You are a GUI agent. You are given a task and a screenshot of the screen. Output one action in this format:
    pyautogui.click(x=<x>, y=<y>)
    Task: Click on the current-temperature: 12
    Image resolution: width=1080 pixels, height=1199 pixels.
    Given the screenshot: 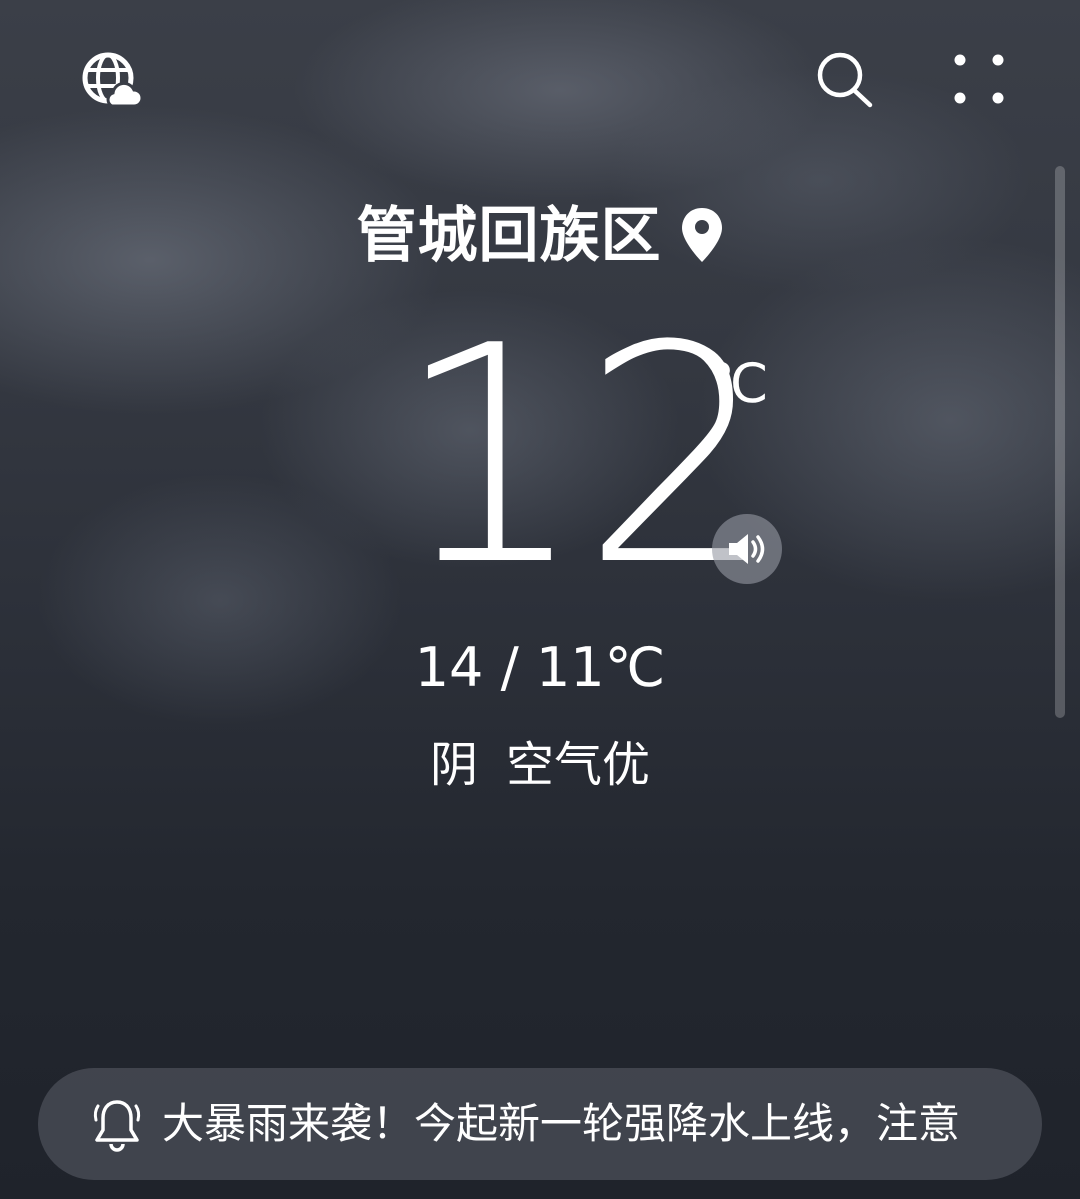 What is the action you would take?
    pyautogui.click(x=584, y=456)
    